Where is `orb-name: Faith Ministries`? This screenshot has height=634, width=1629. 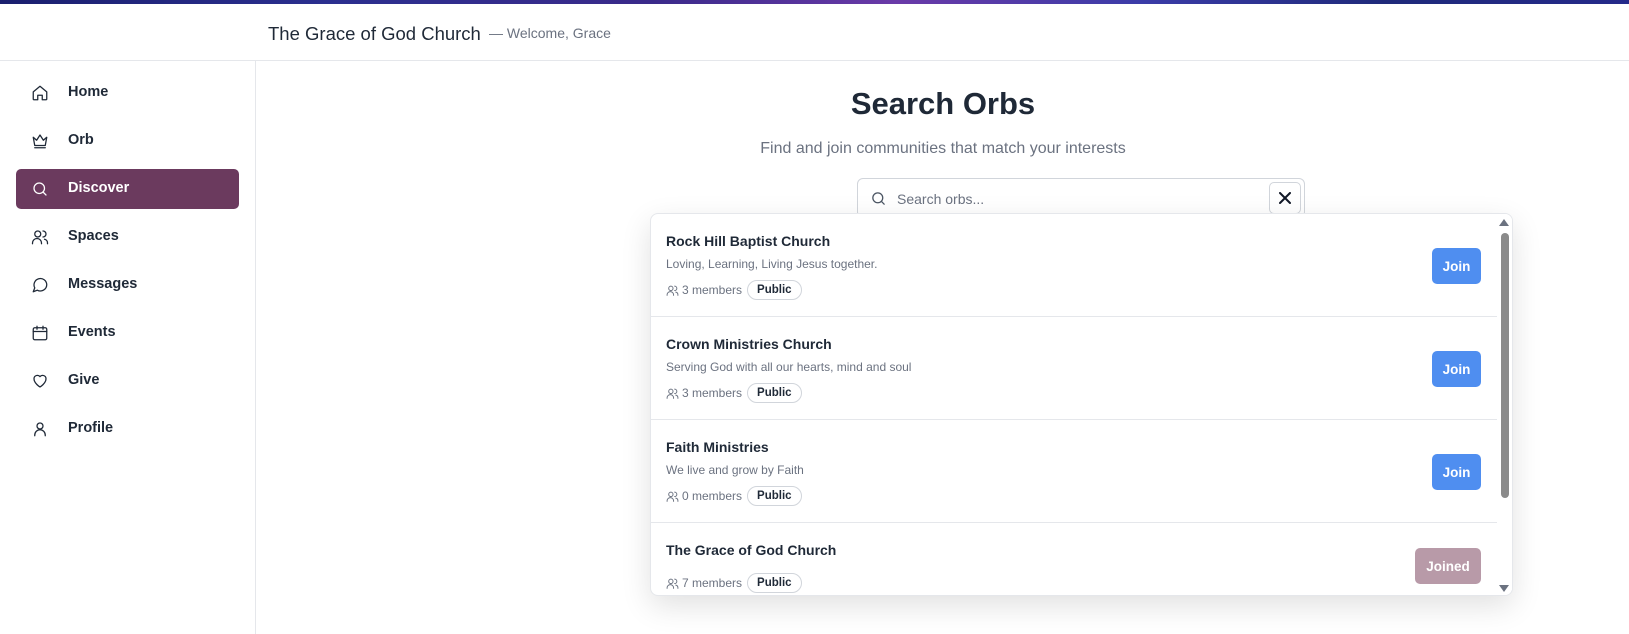
orb-name: Faith Ministries is located at coordinates (717, 447).